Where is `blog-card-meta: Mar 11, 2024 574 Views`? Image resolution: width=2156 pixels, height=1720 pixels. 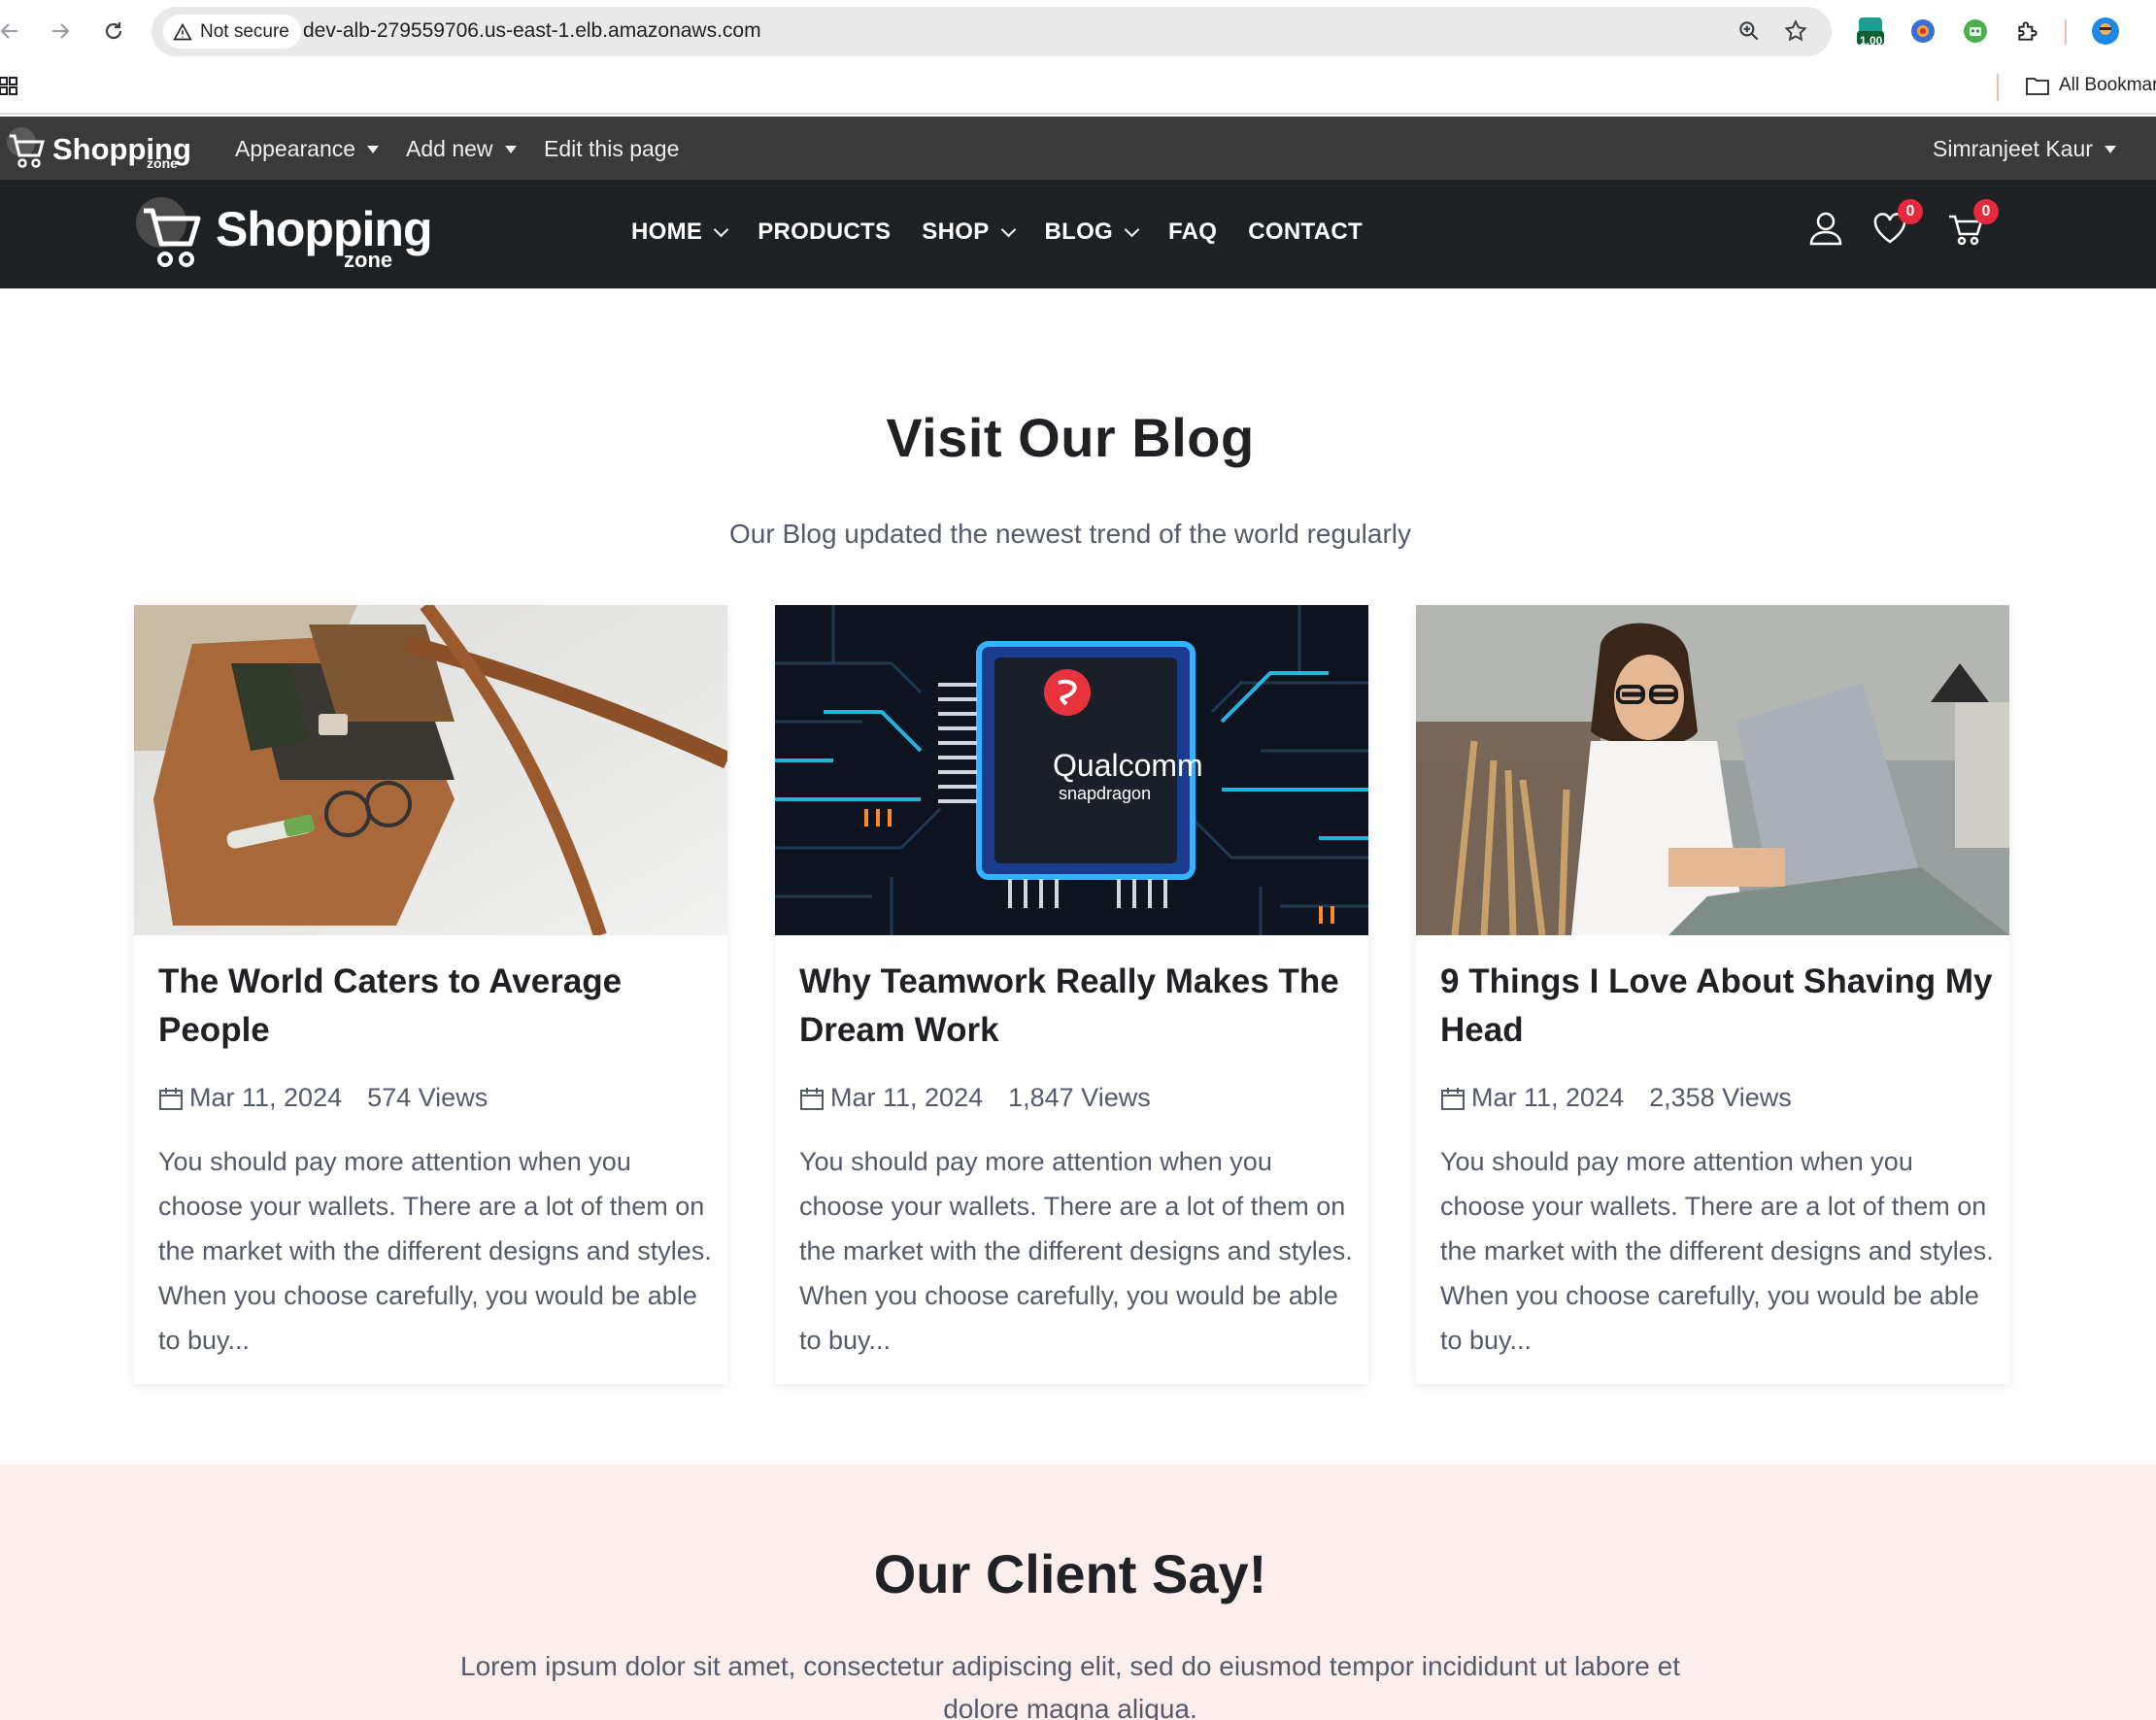 blog-card-meta: Mar 11, 2024 574 Views is located at coordinates (323, 1098).